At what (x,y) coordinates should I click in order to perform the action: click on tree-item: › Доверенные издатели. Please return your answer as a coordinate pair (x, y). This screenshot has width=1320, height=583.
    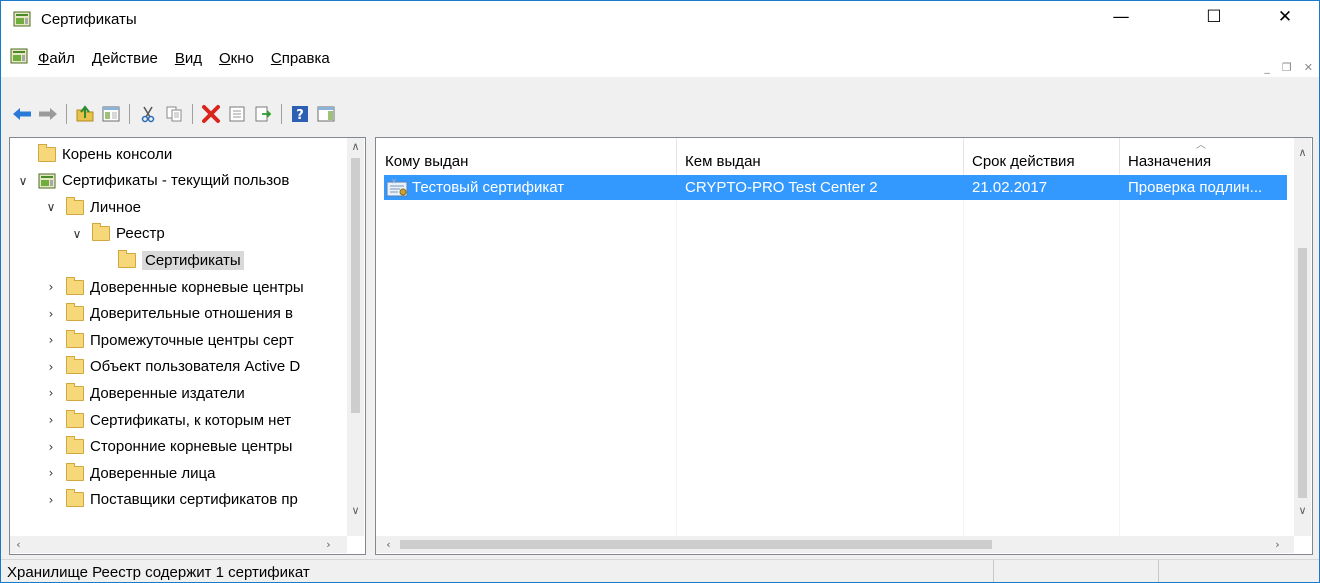
    Looking at the image, I should click on (144, 393).